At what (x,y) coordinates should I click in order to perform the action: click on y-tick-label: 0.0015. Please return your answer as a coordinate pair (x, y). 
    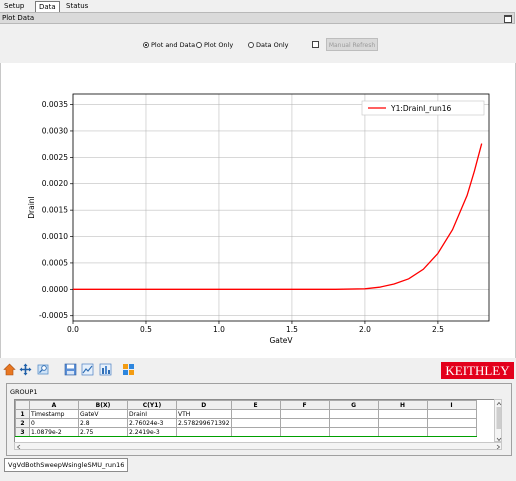
    Looking at the image, I should click on (55, 210).